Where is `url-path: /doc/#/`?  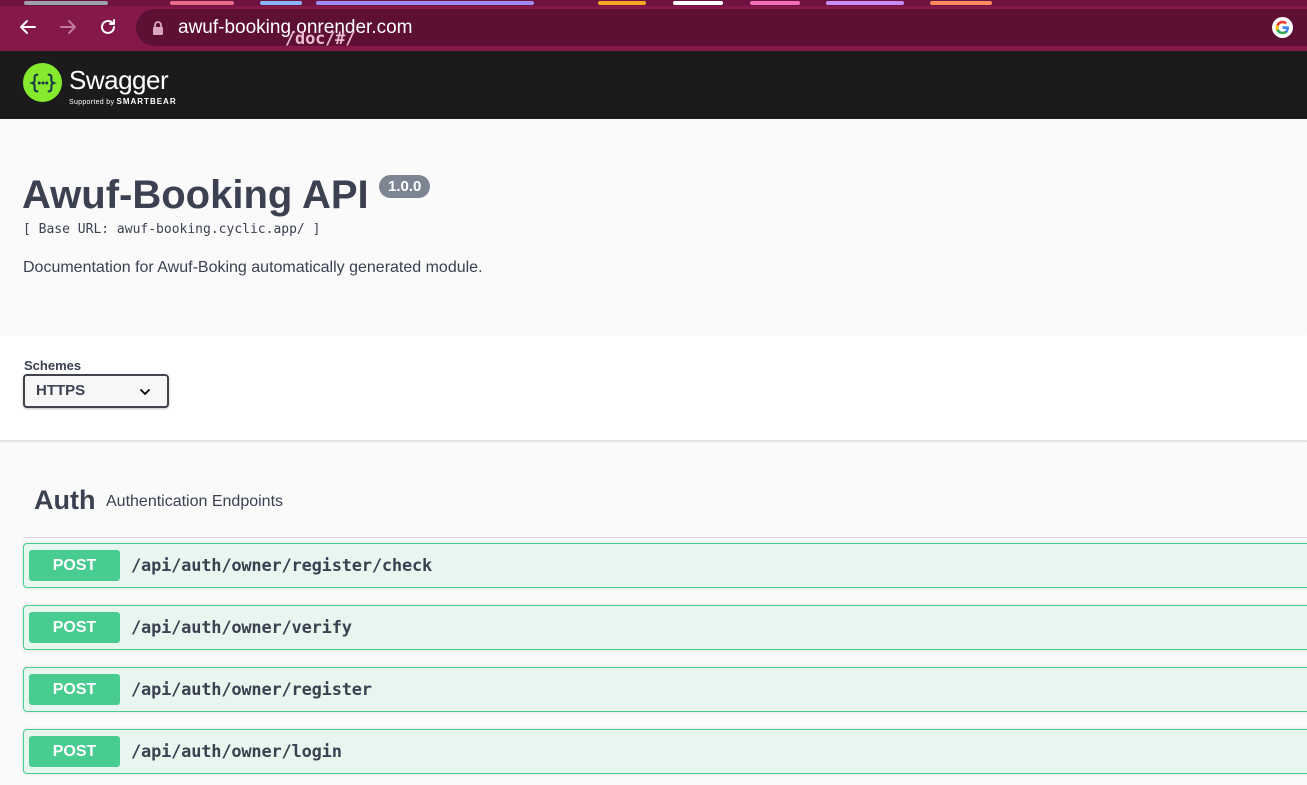
url-path: /doc/#/ is located at coordinates (320, 39).